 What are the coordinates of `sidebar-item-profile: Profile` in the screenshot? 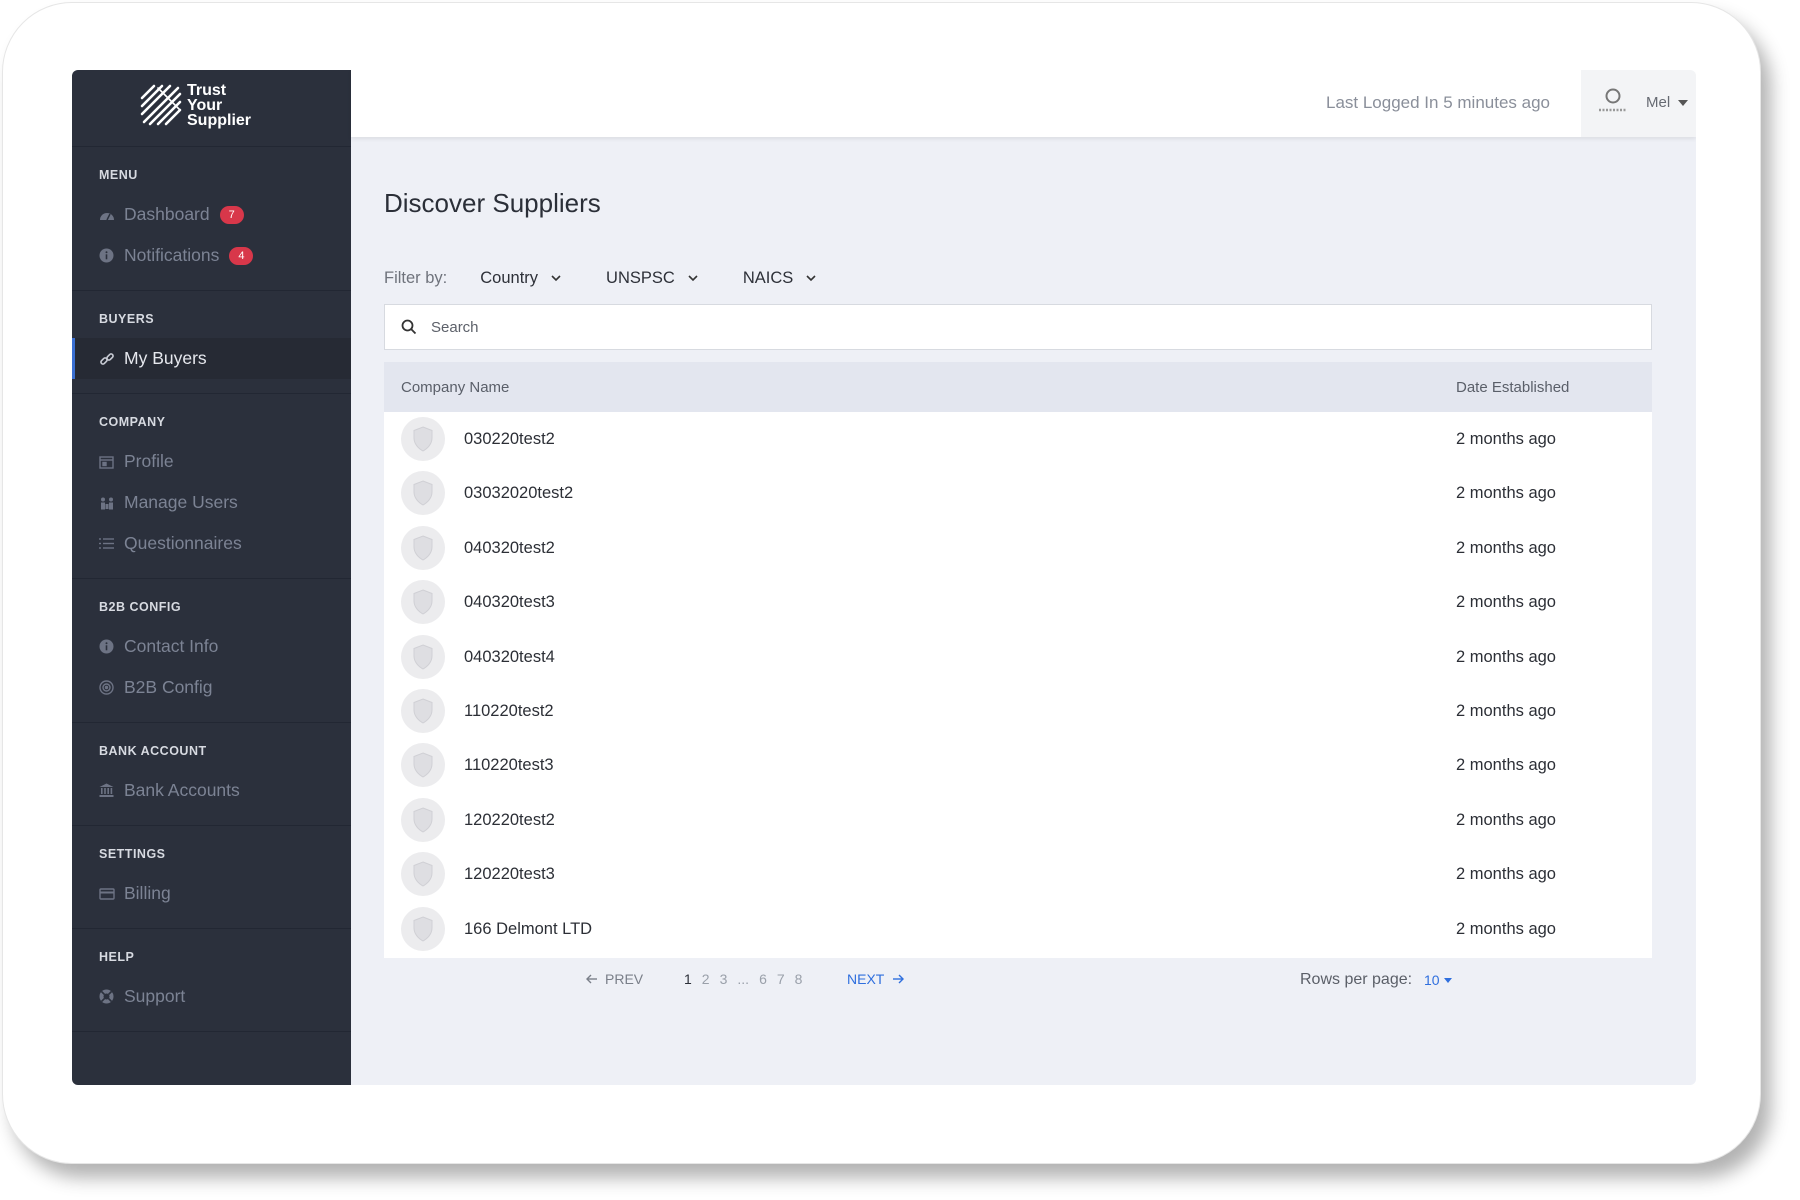 It's located at (211, 461).